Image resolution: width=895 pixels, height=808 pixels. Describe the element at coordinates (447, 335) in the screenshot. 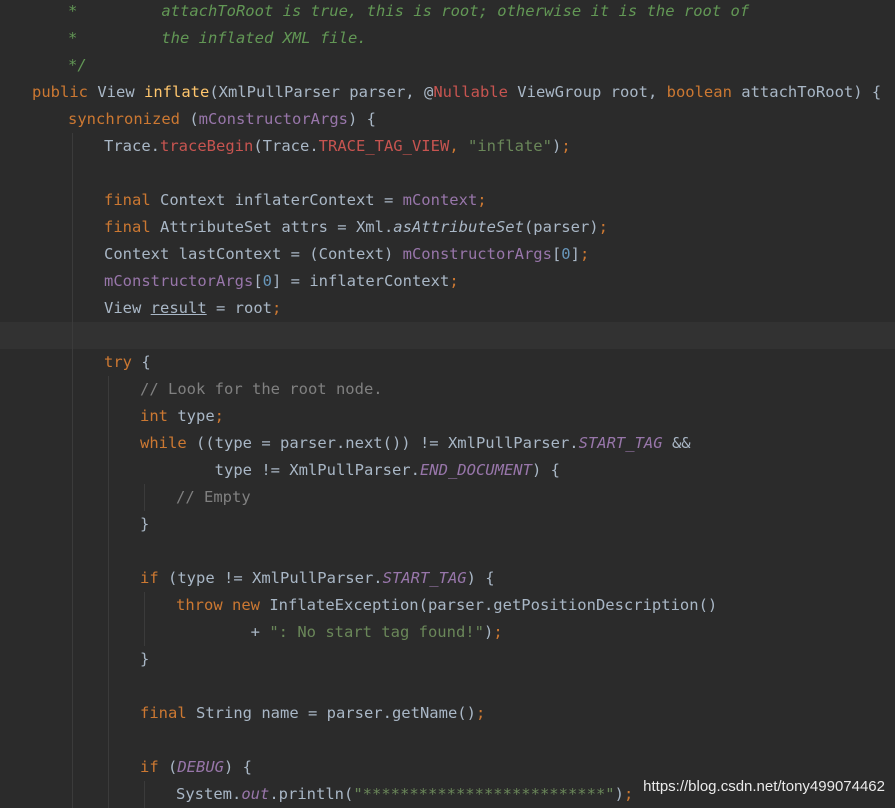

I see `current-code-line` at that location.